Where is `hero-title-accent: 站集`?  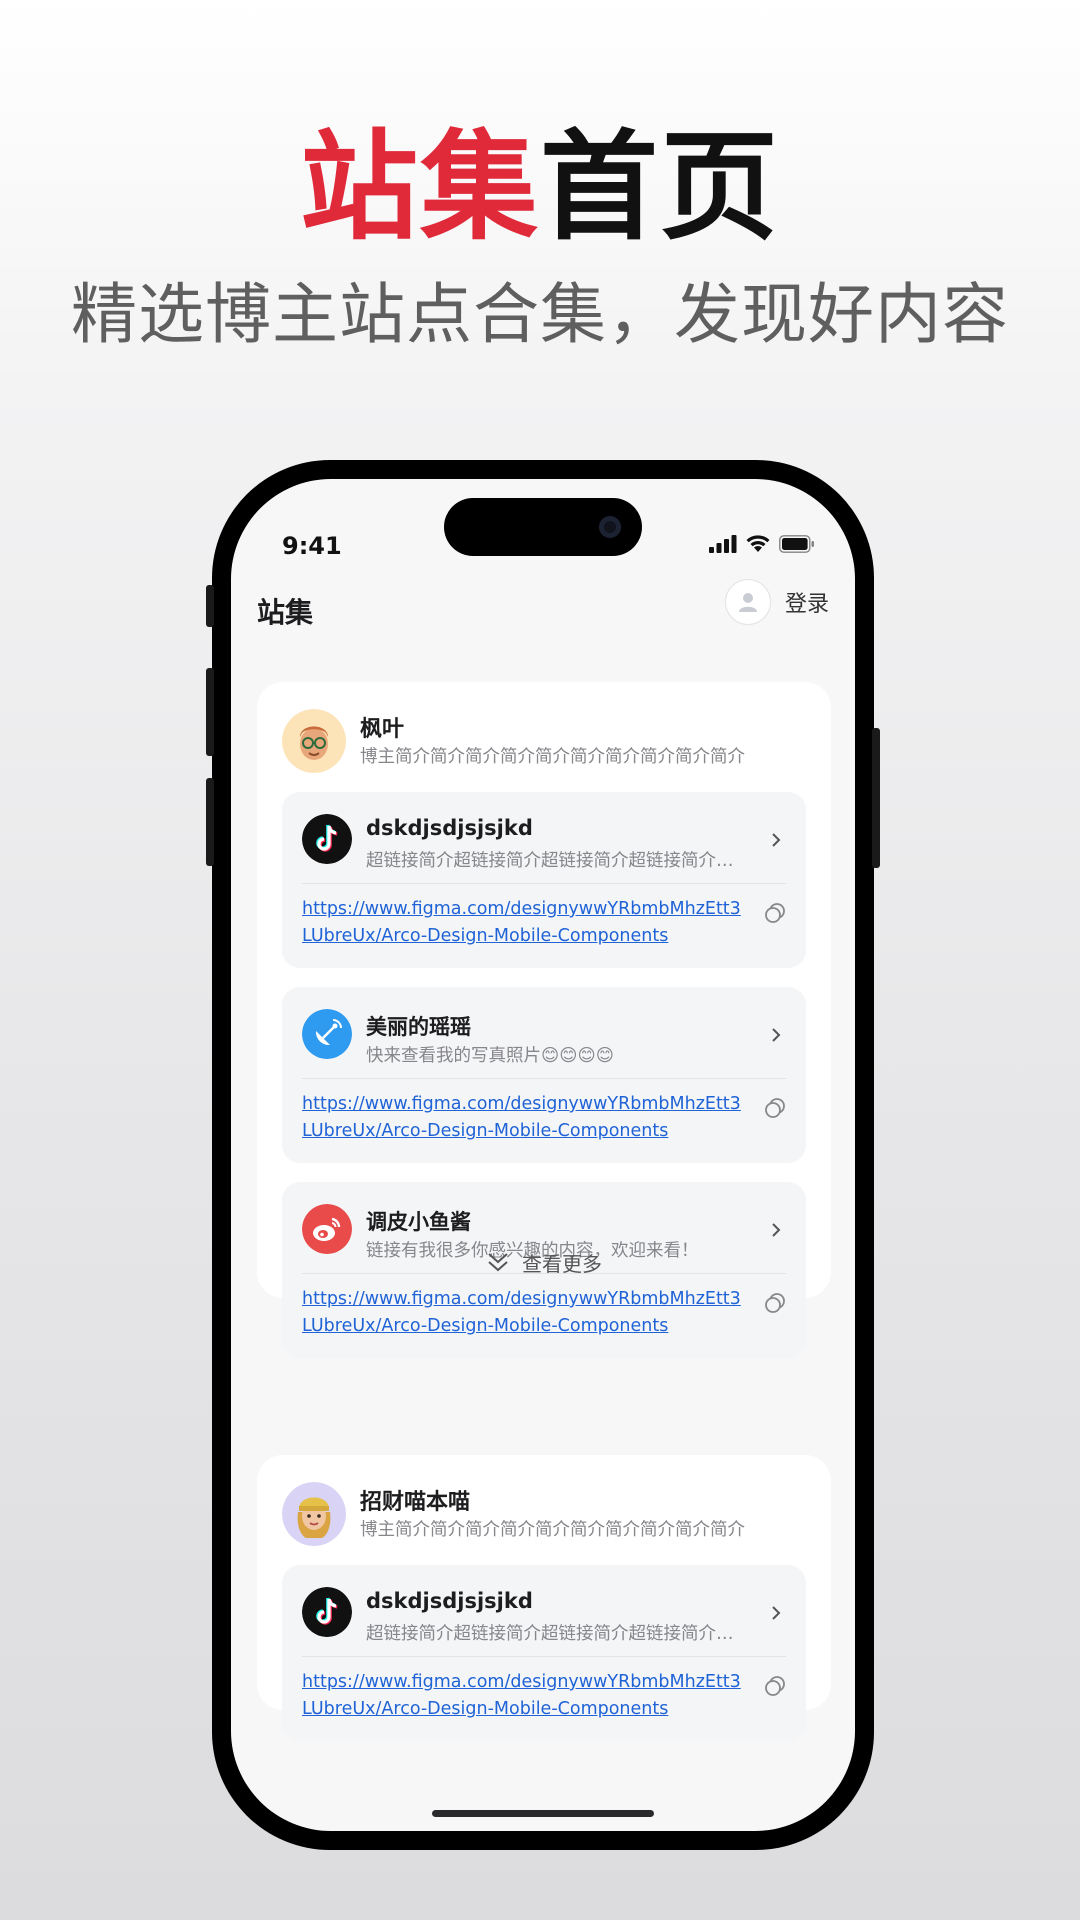 hero-title-accent: 站集 is located at coordinates (419, 187).